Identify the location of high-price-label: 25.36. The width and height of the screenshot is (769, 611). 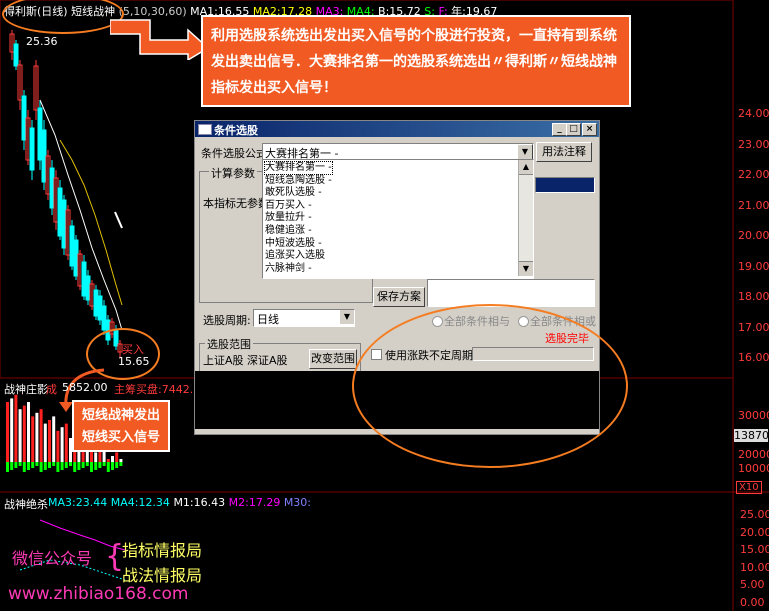
(42, 41).